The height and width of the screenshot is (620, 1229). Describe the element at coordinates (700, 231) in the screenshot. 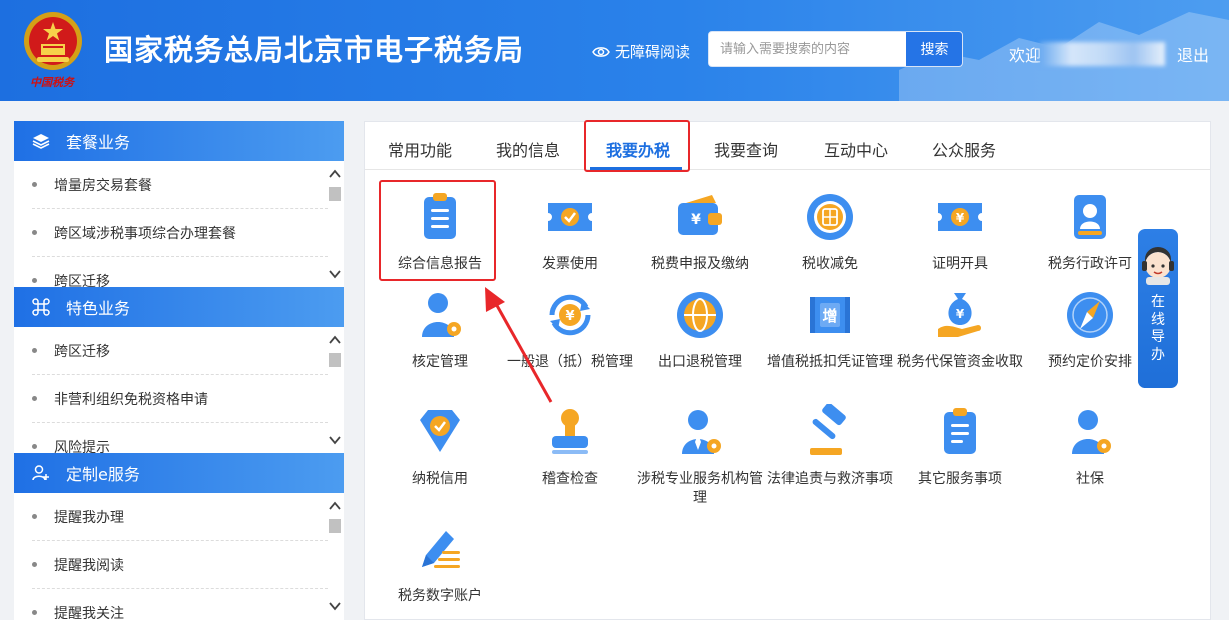

I see `service-tile: ¥ 税费申报及缴纳` at that location.